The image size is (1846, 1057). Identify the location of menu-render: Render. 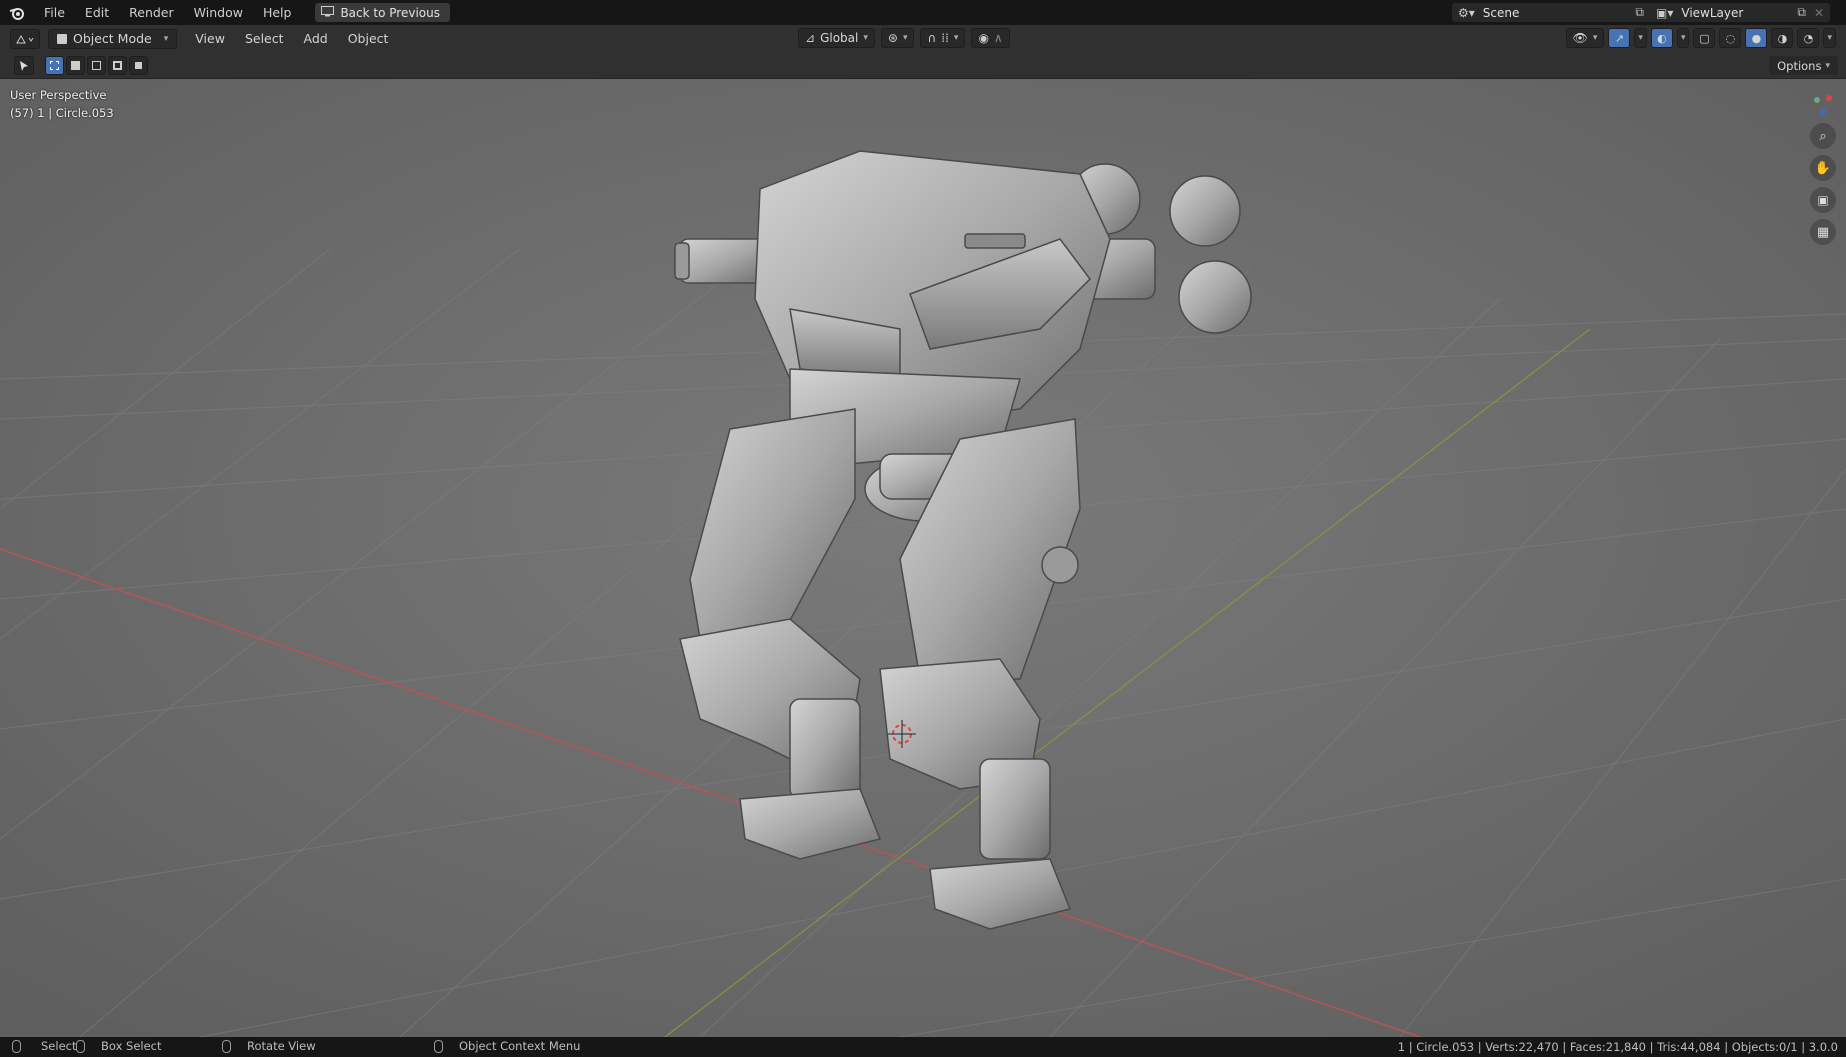
(151, 12).